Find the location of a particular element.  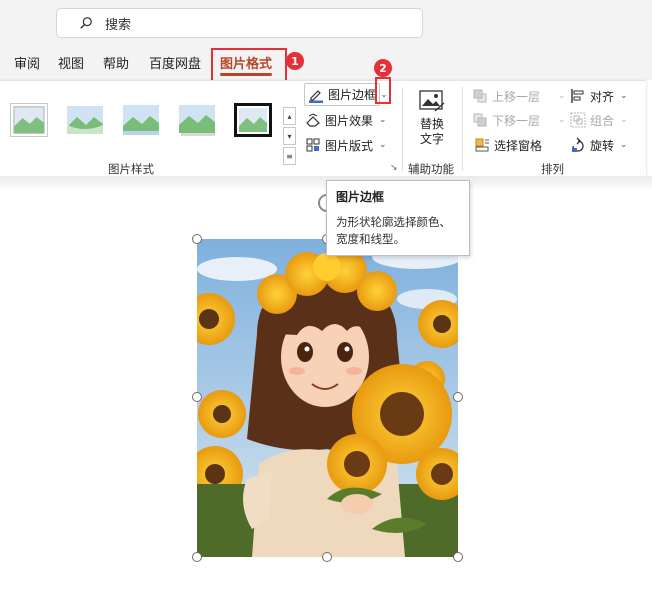

group-label-arrange: 排列 is located at coordinates (552, 169).